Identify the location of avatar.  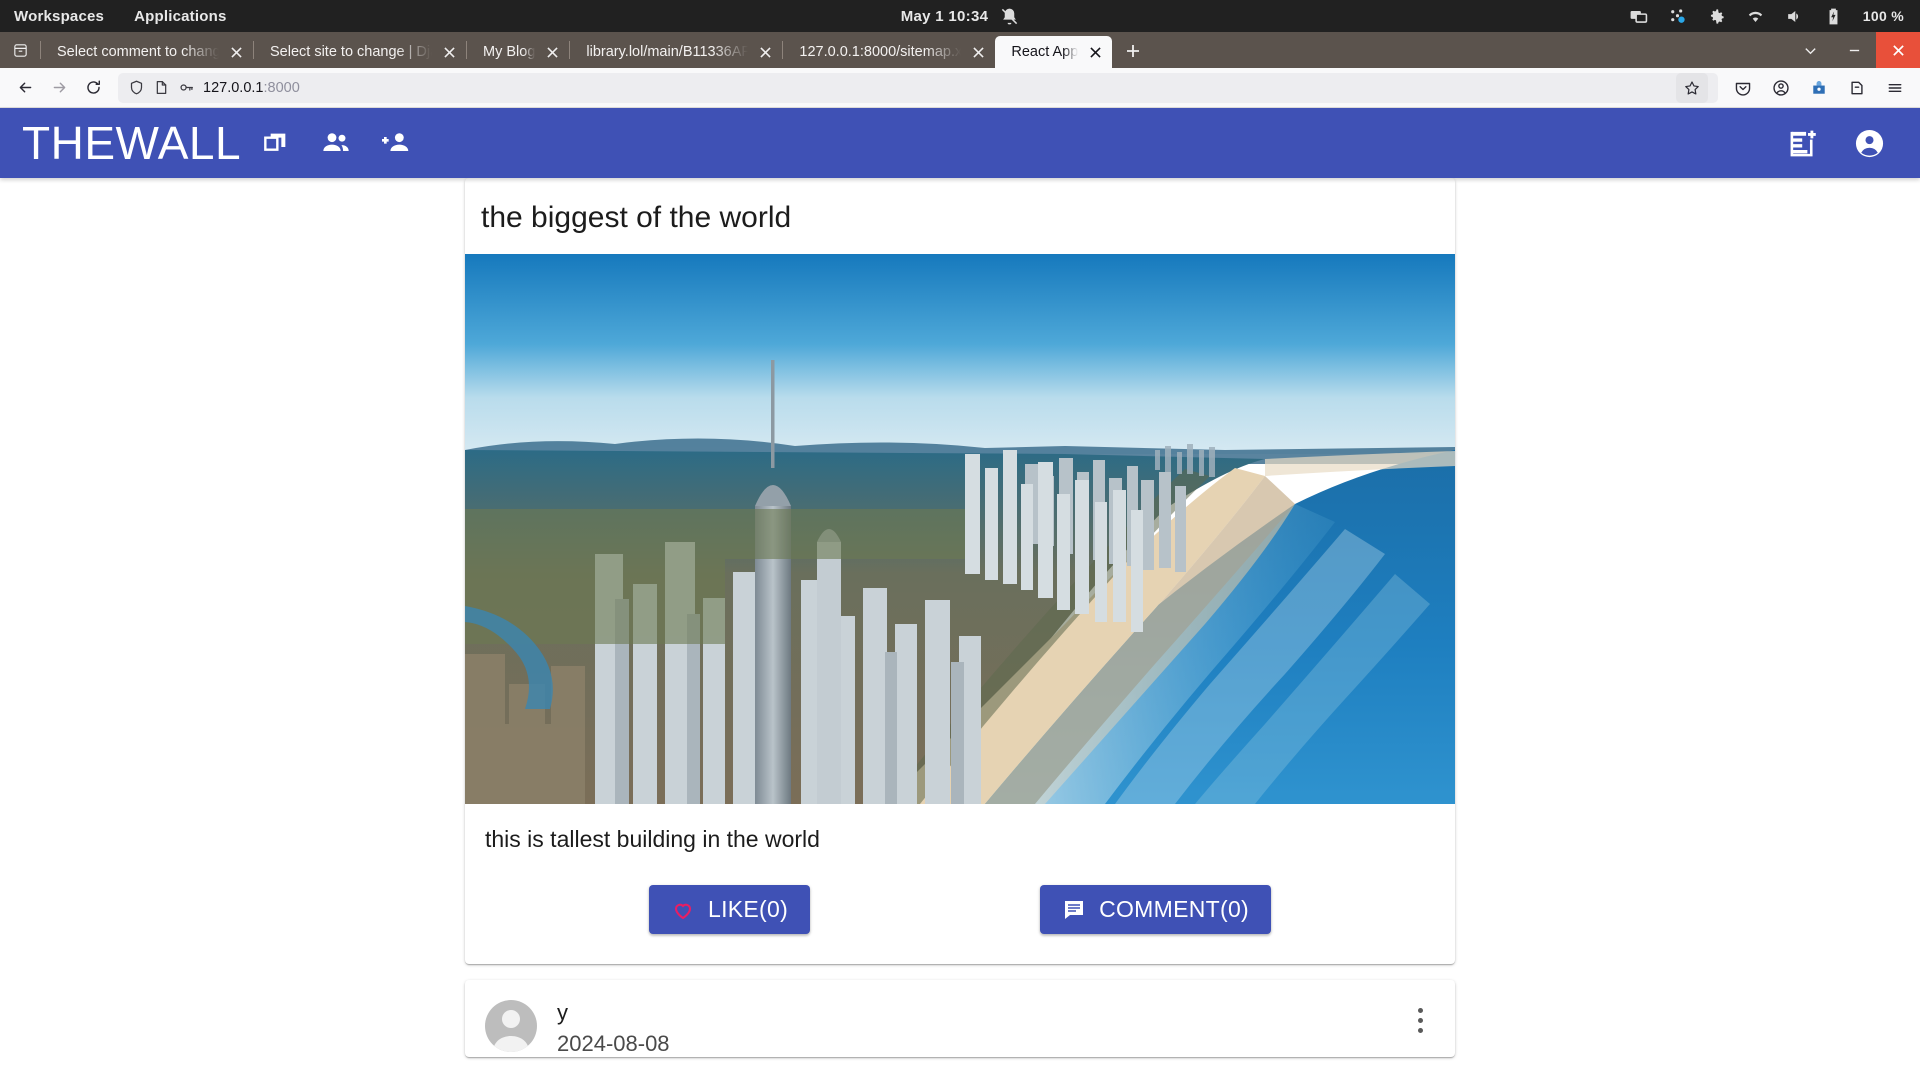
(511, 1026).